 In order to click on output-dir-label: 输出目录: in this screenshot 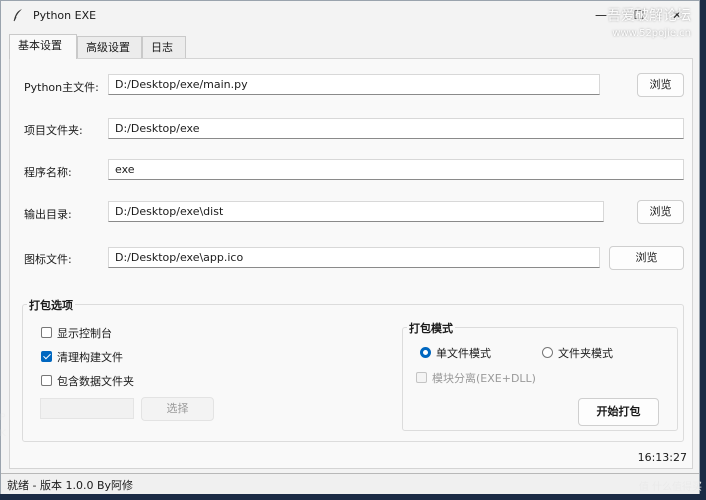, I will do `click(48, 214)`.